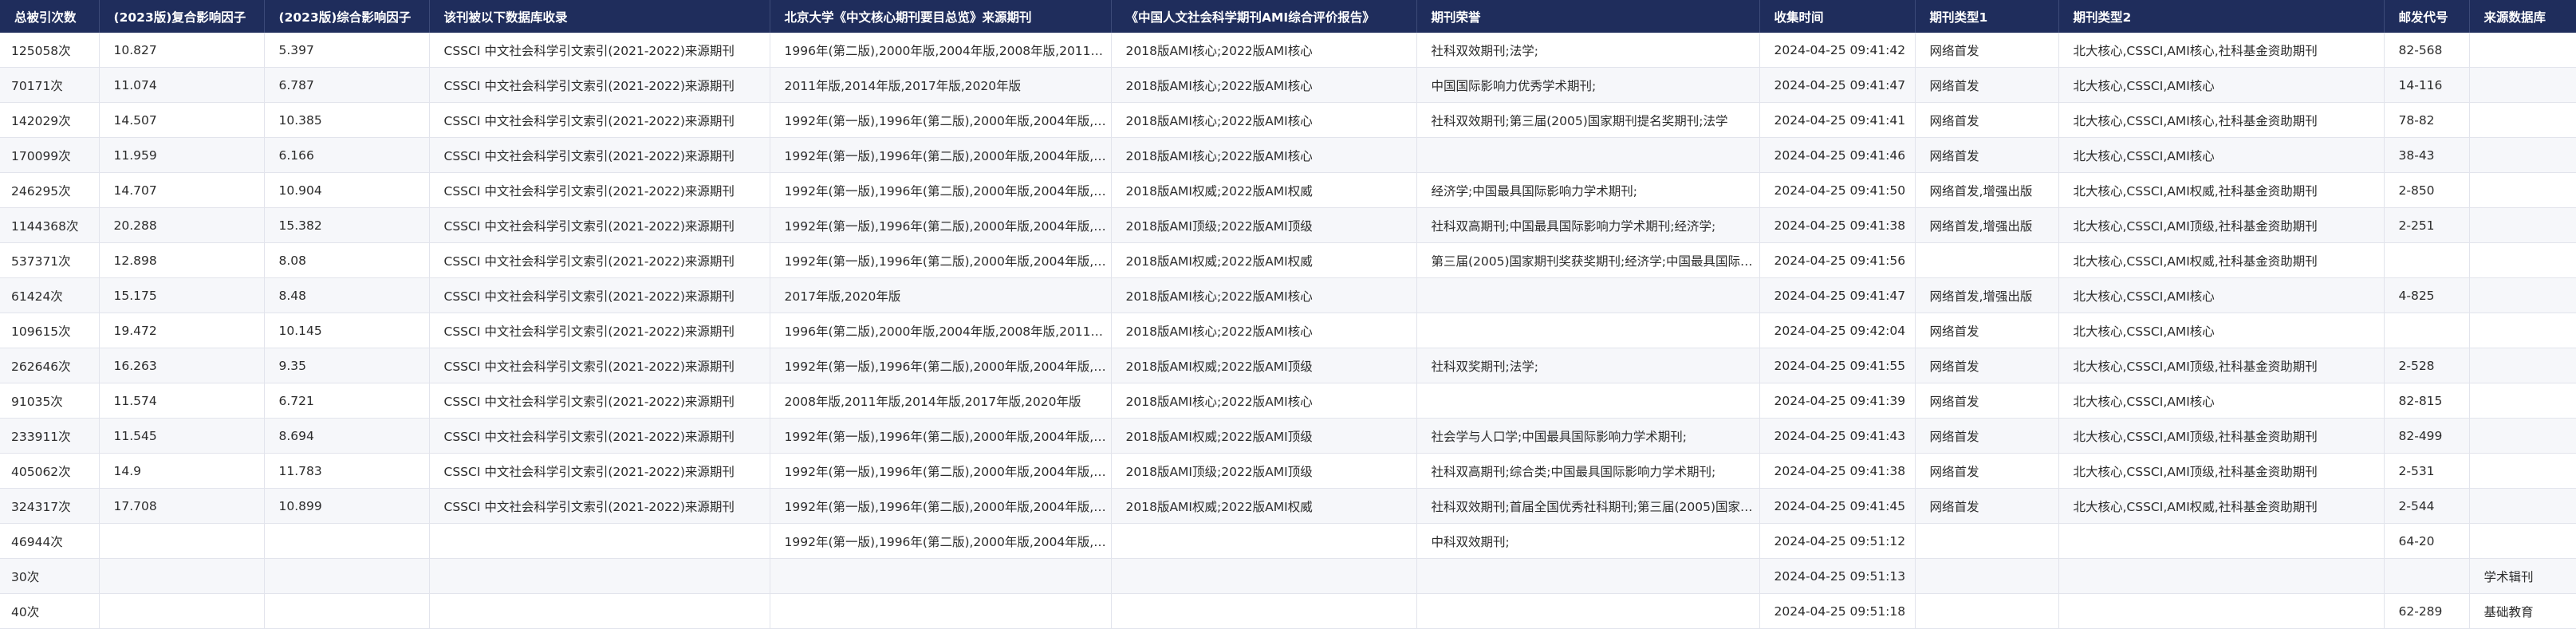  I want to click on col-header-journal-type-2: 期刊类型2, so click(2221, 16).